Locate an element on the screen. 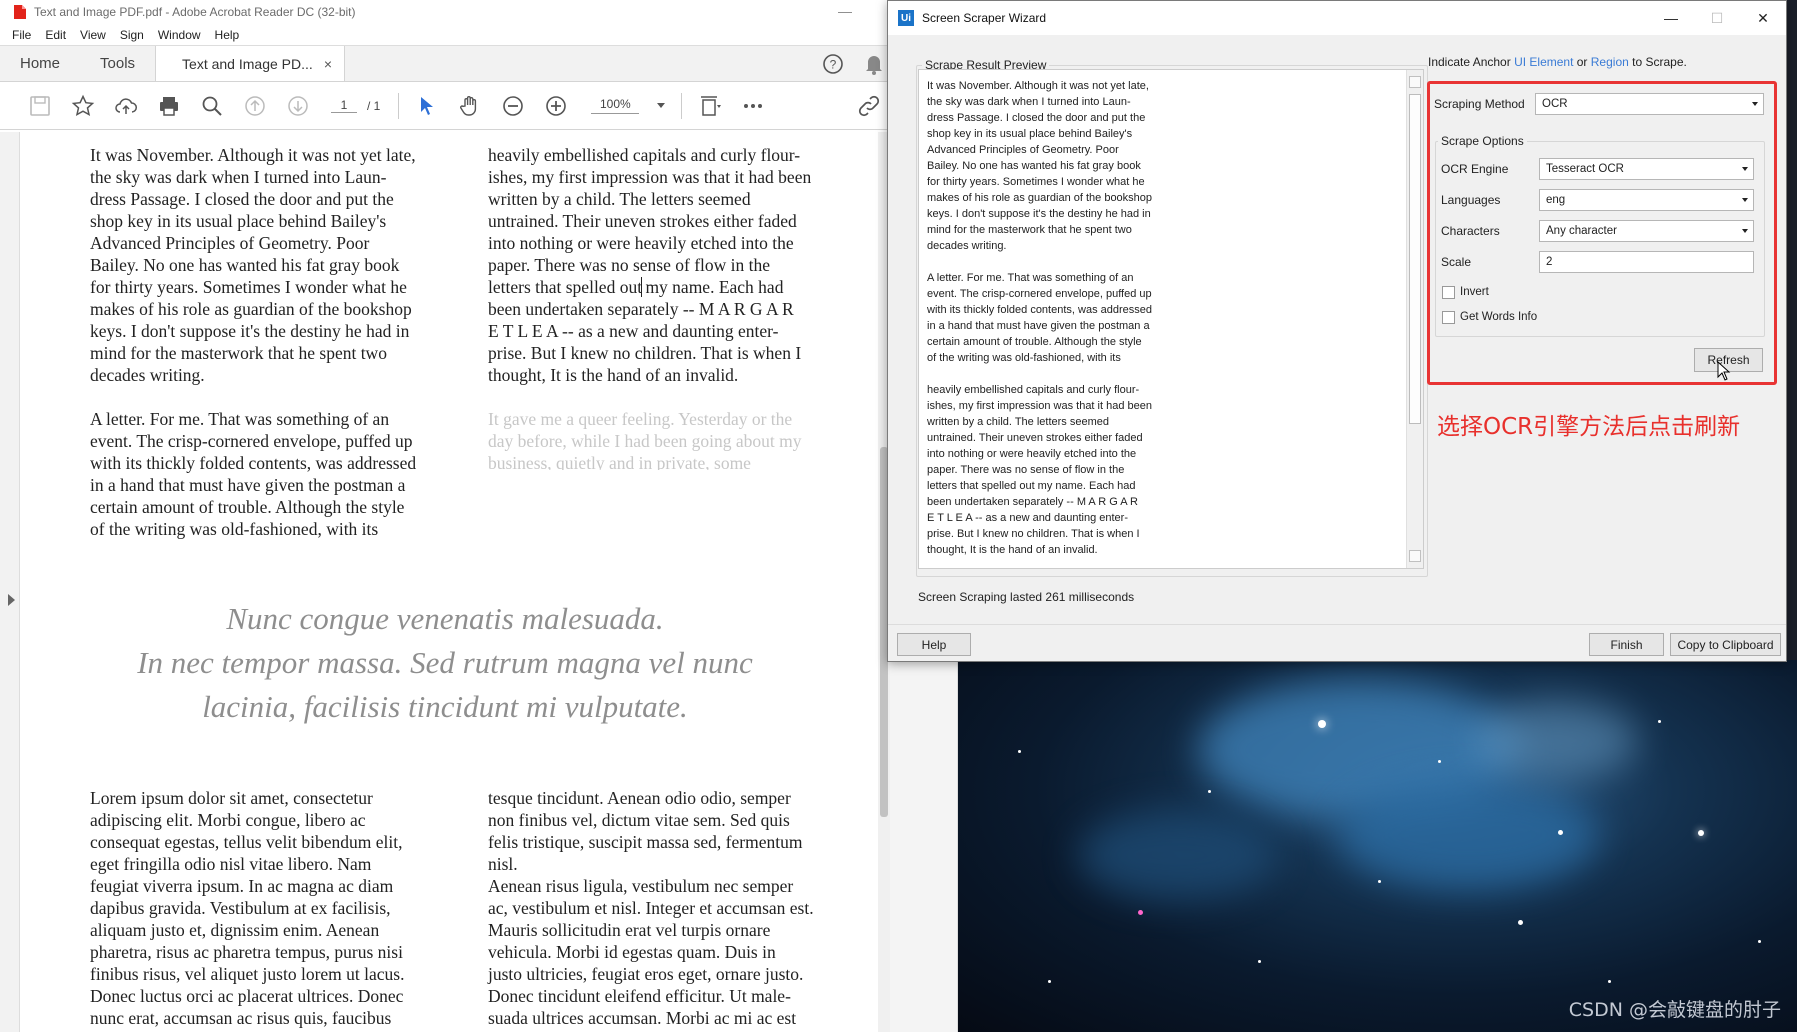  scroll-up-icon is located at coordinates (1415, 82).